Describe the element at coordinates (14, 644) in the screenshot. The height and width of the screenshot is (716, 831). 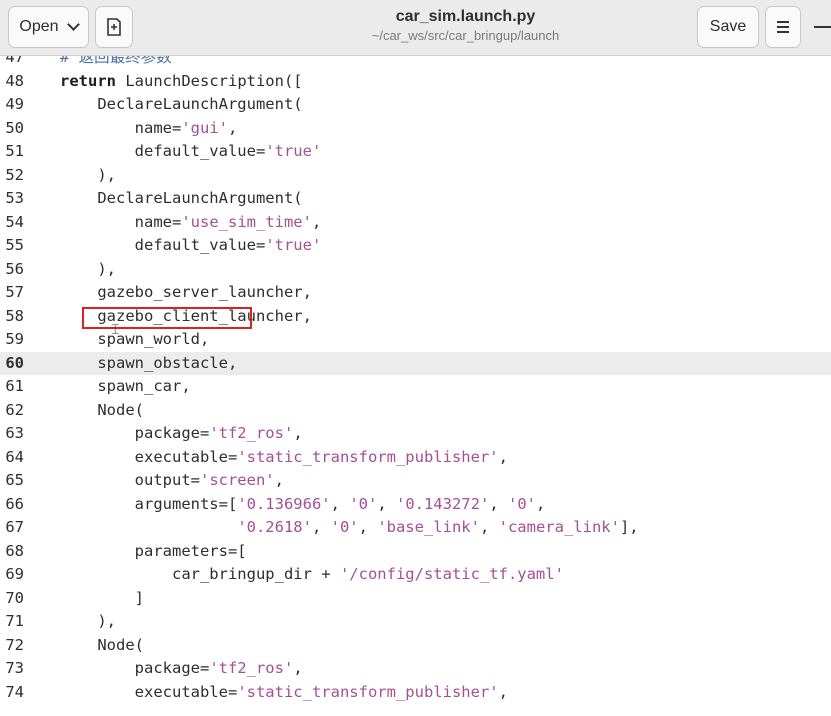
I see `line-number: 72` at that location.